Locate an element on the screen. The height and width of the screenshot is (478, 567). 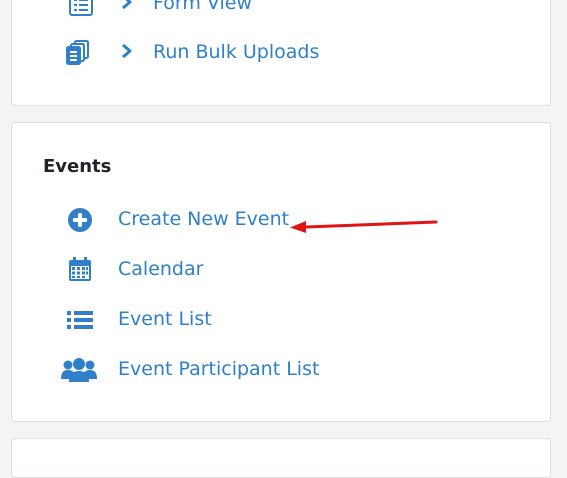
users-icon is located at coordinates (79, 370).